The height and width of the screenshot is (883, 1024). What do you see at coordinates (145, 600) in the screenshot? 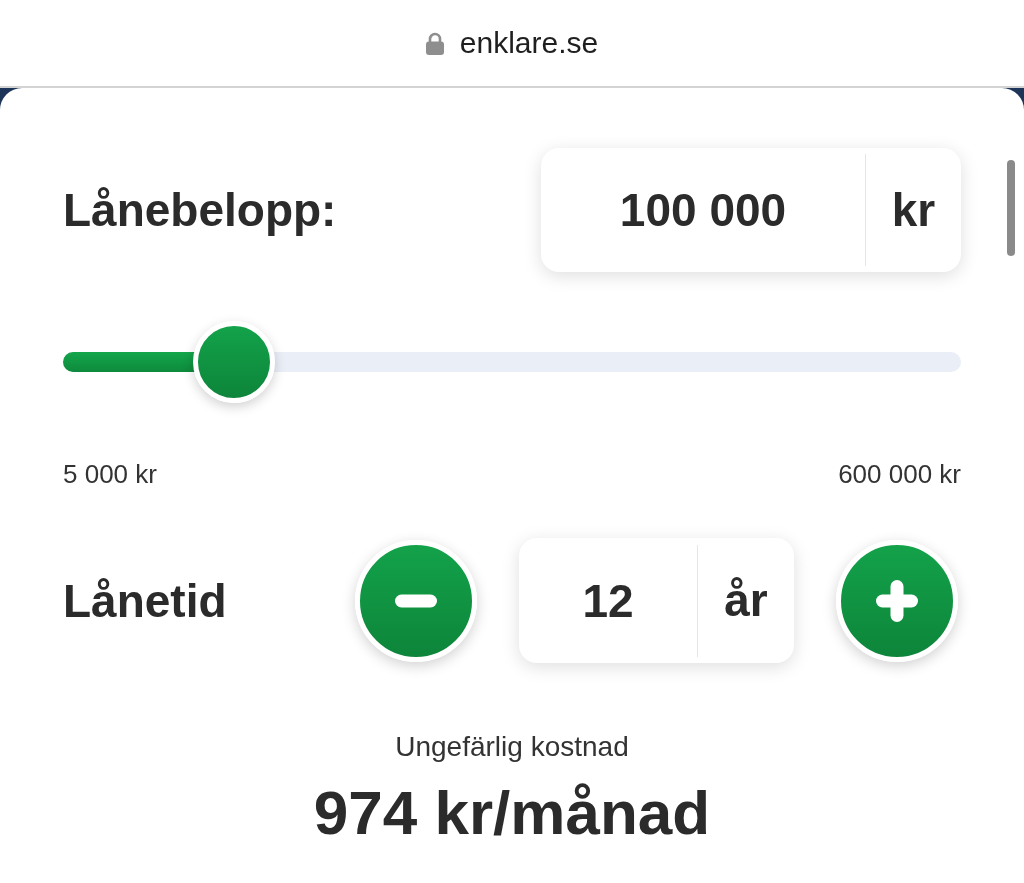
I see `loan-term-label: Lånetid` at bounding box center [145, 600].